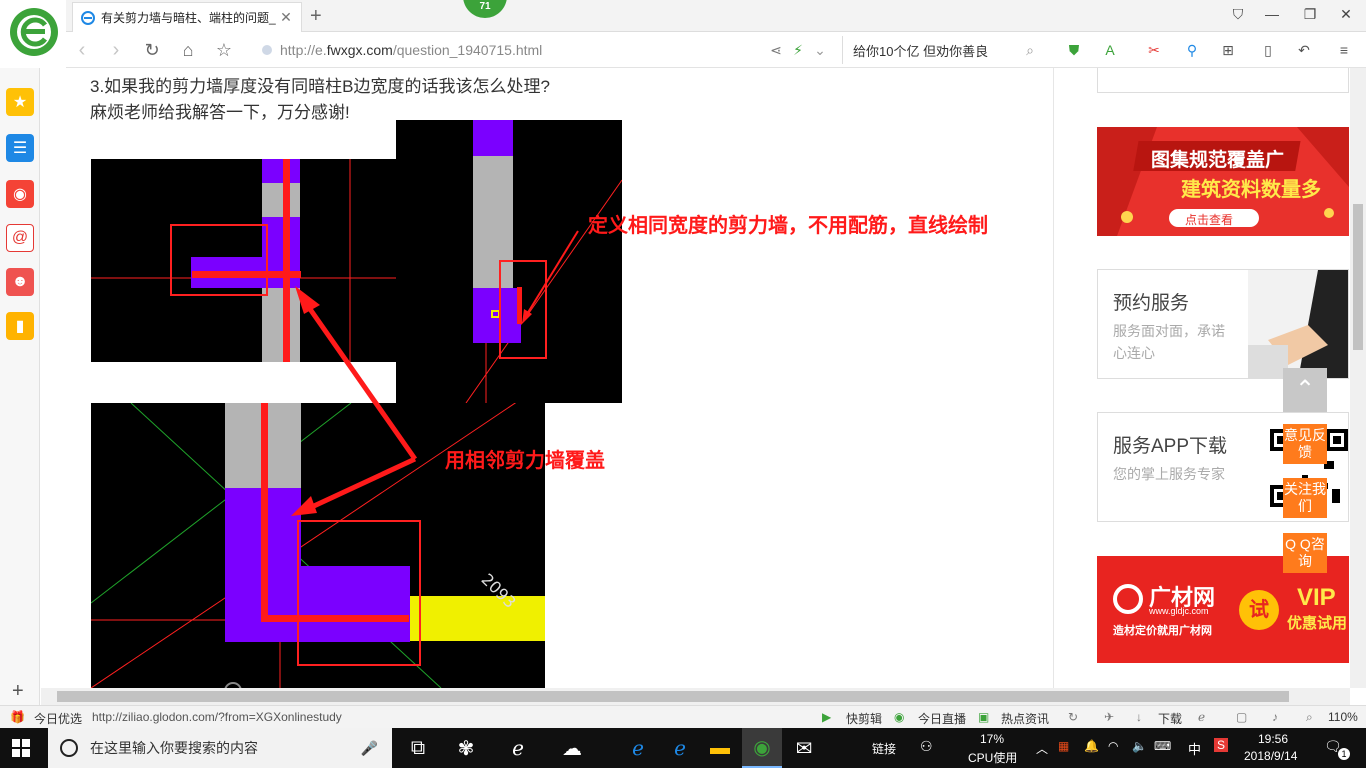 Image resolution: width=1366 pixels, height=768 pixels. I want to click on horizontal-scrollbar, so click(695, 696).